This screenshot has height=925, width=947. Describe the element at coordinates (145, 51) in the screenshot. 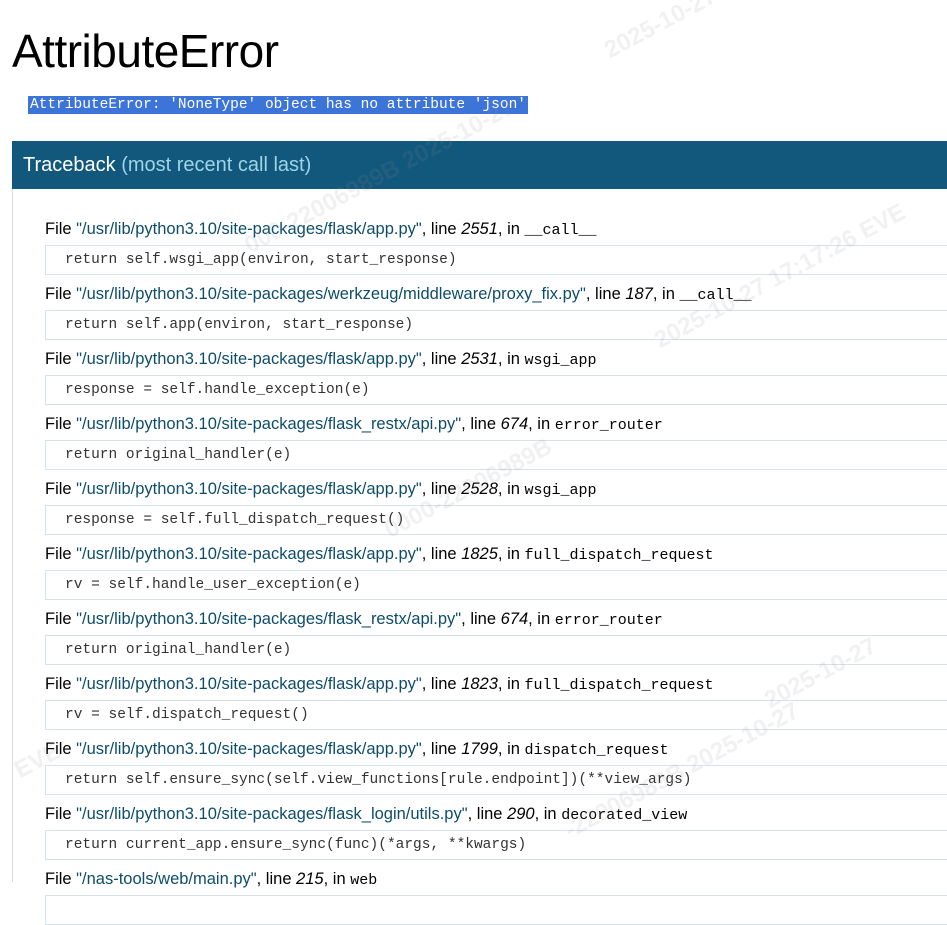

I see `page-title: AttributeError` at that location.